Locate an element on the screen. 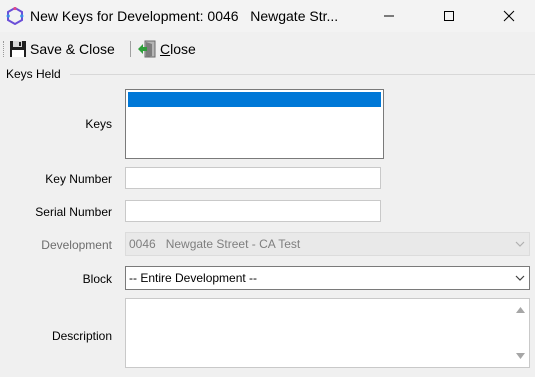 The image size is (535, 377). minimize-button is located at coordinates (389, 16).